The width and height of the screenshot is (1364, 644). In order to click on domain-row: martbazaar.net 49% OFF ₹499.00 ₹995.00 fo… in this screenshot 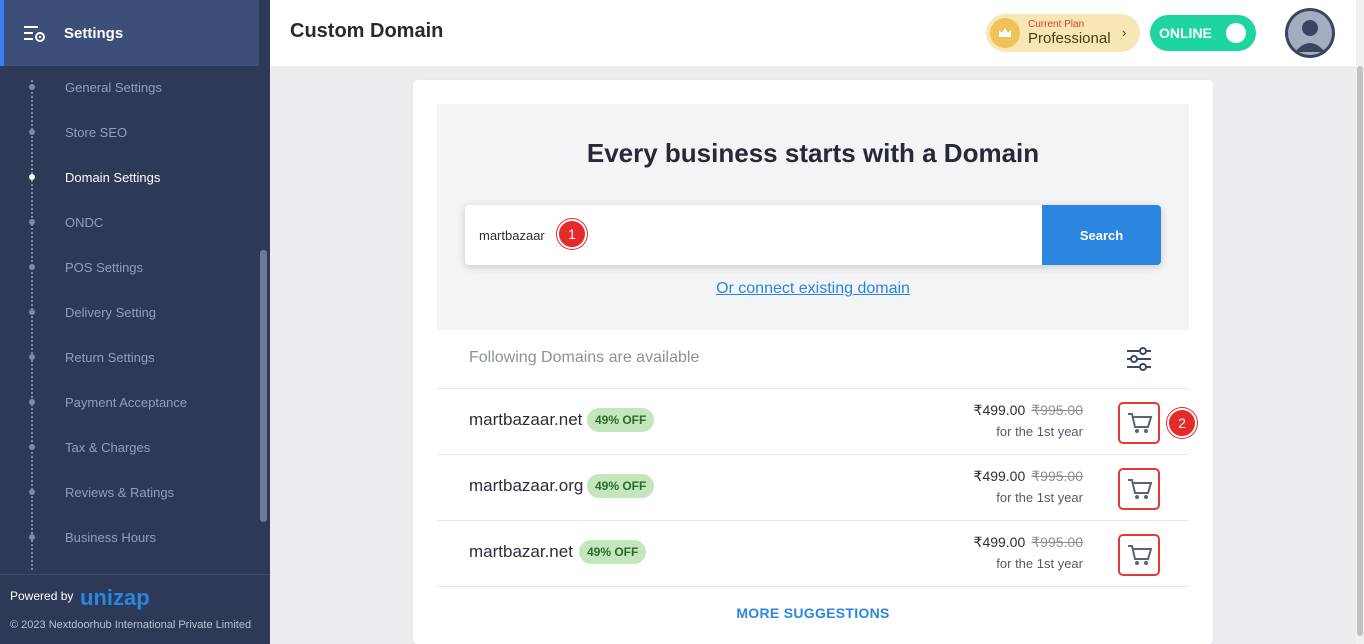, I will do `click(817, 422)`.